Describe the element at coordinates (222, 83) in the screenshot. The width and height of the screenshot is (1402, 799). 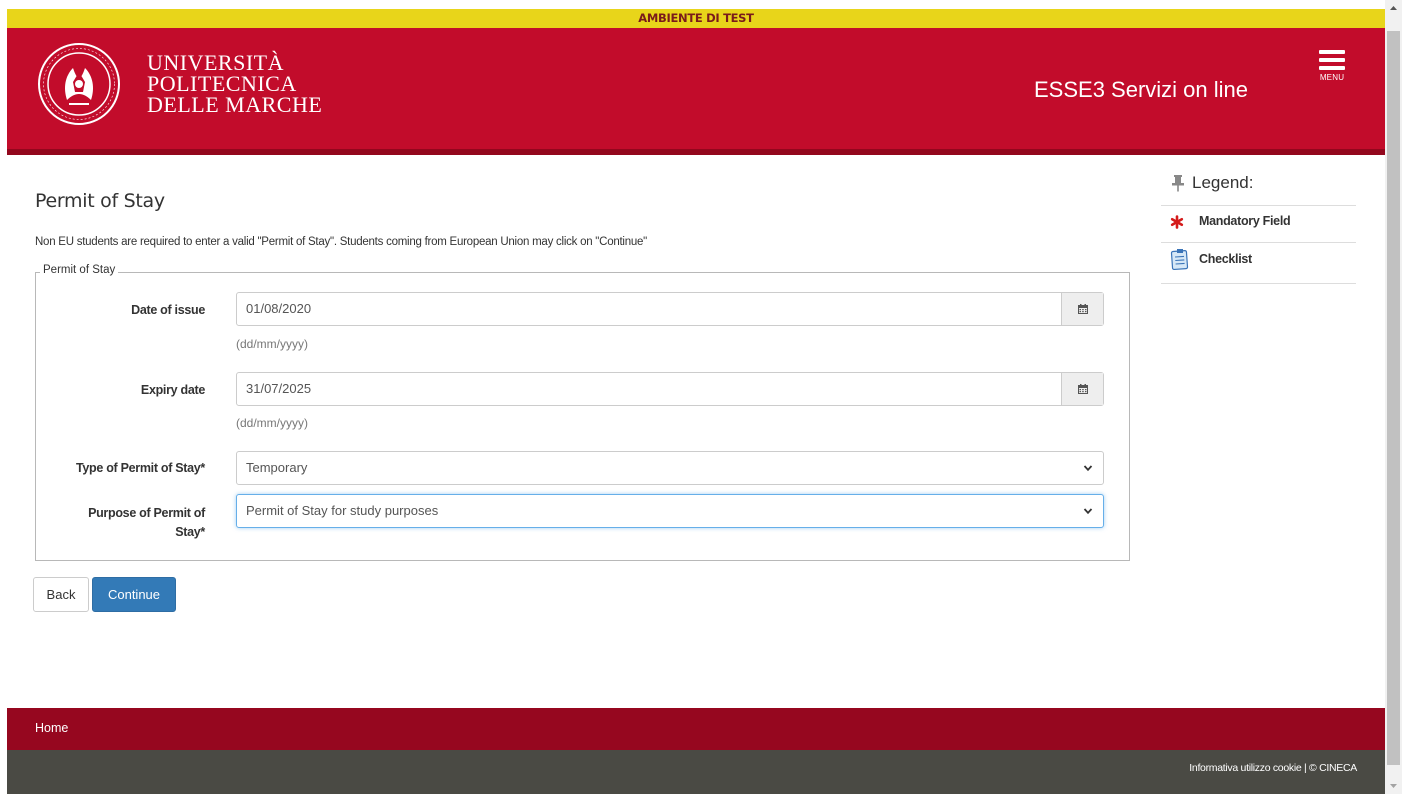
I see `university-name-line-2: POLITECNICA` at that location.